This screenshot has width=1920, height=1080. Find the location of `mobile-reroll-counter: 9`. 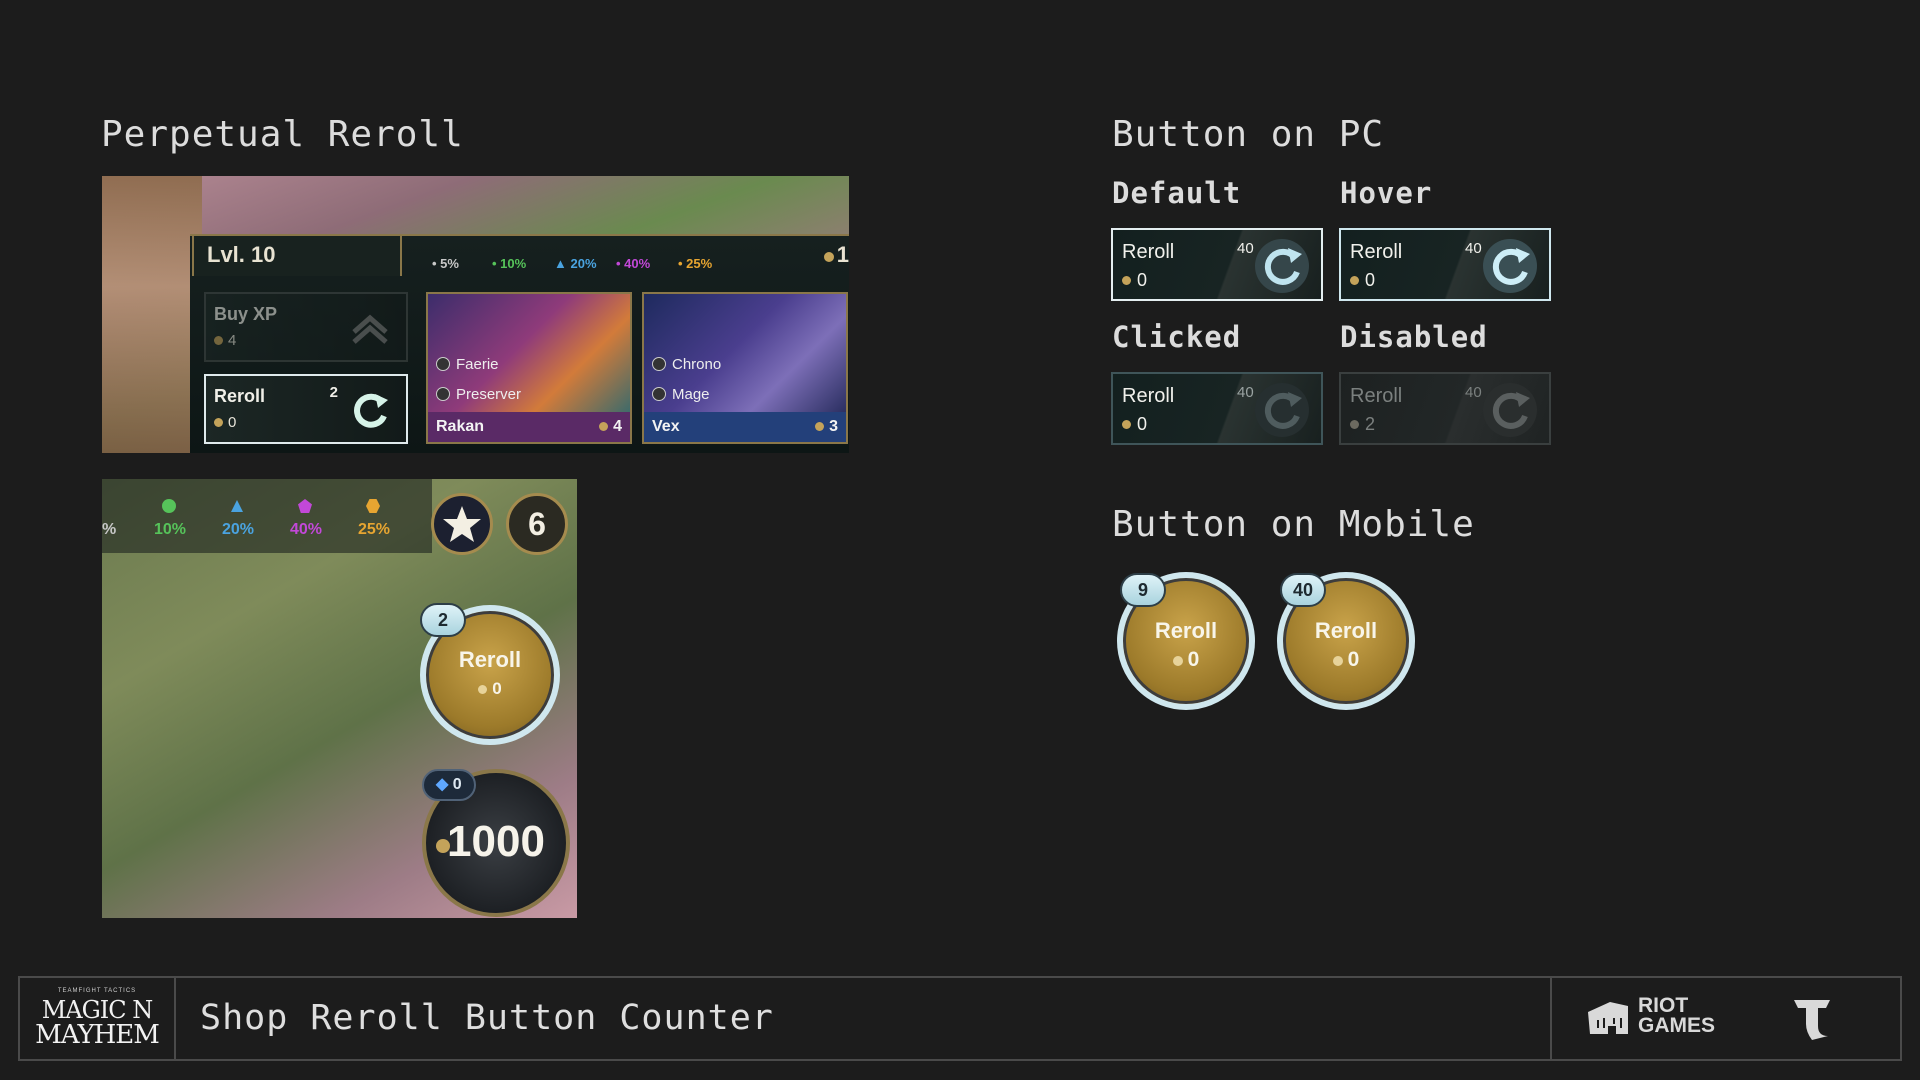

mobile-reroll-counter: 9 is located at coordinates (1143, 590).